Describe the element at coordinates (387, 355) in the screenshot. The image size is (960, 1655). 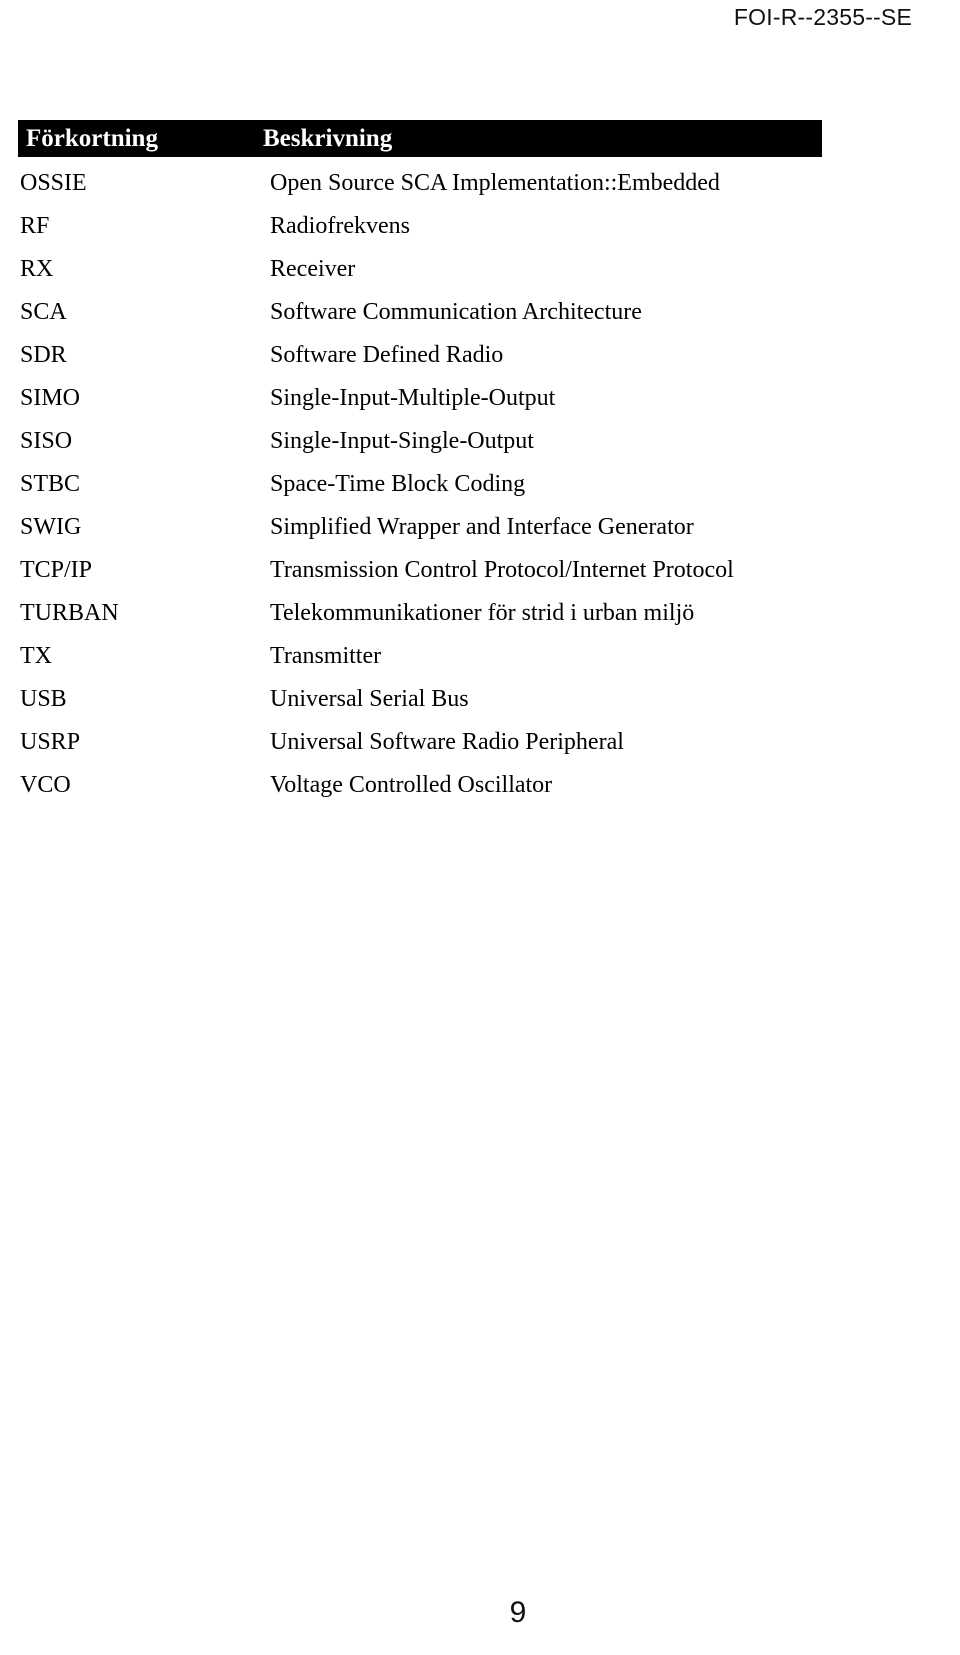
I see `cell-description: Software Defined Radio` at that location.